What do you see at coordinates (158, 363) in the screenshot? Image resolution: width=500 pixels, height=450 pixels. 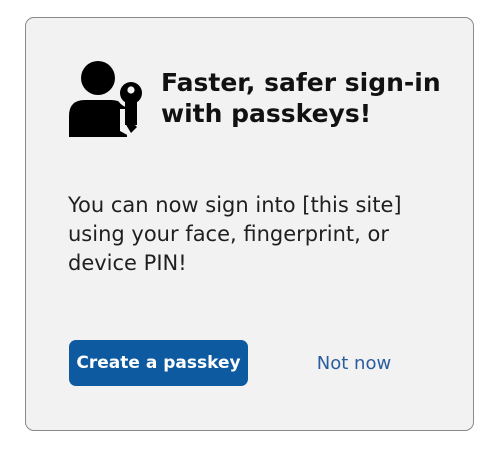 I see `create-passkey-button: Create a passkey` at bounding box center [158, 363].